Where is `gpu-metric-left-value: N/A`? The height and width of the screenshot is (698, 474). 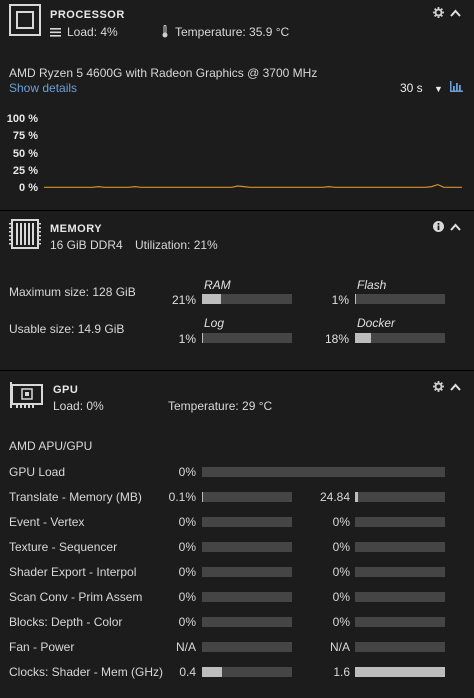
gpu-metric-left-value: N/A is located at coordinates (185, 647).